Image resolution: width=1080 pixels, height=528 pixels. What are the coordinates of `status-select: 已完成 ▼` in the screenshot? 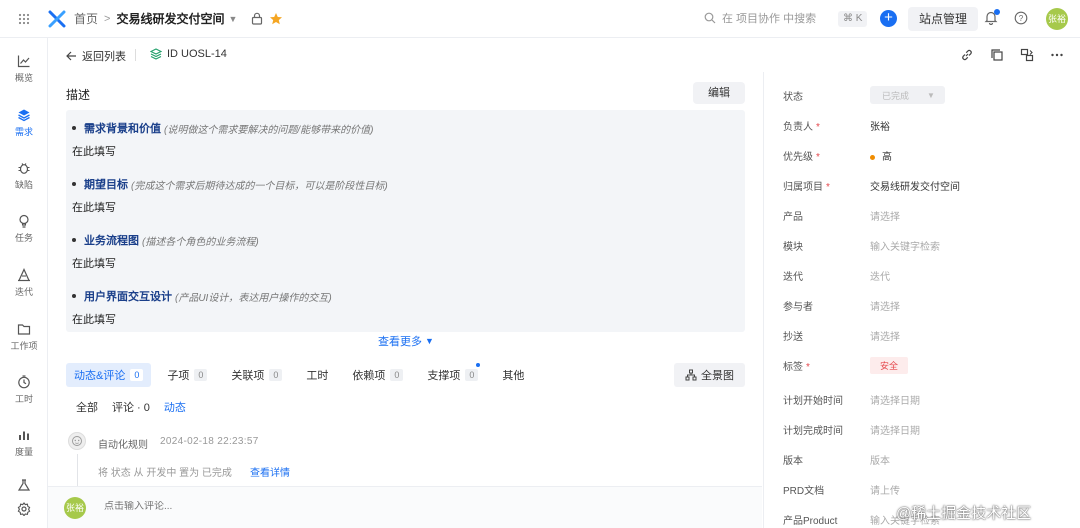 It's located at (907, 95).